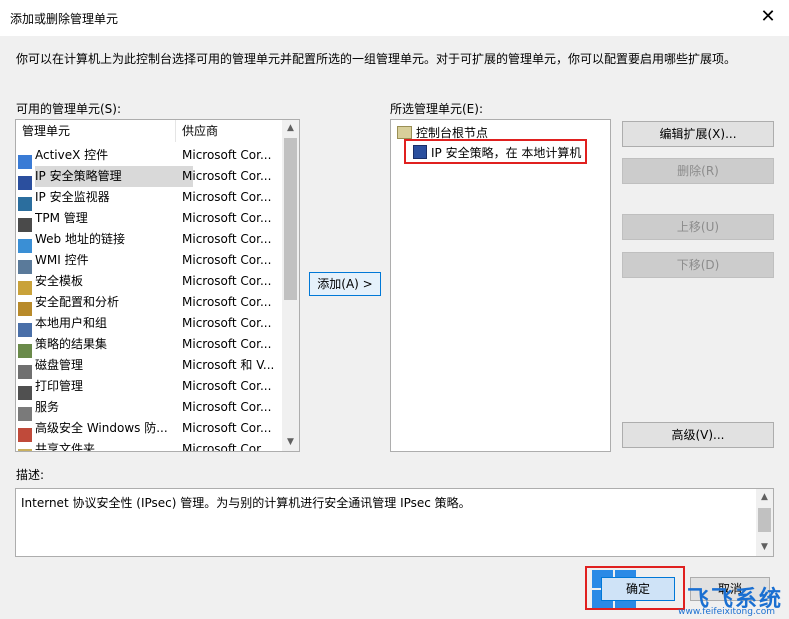  I want to click on watermark-url: www.feifeixitong.com, so click(726, 612).